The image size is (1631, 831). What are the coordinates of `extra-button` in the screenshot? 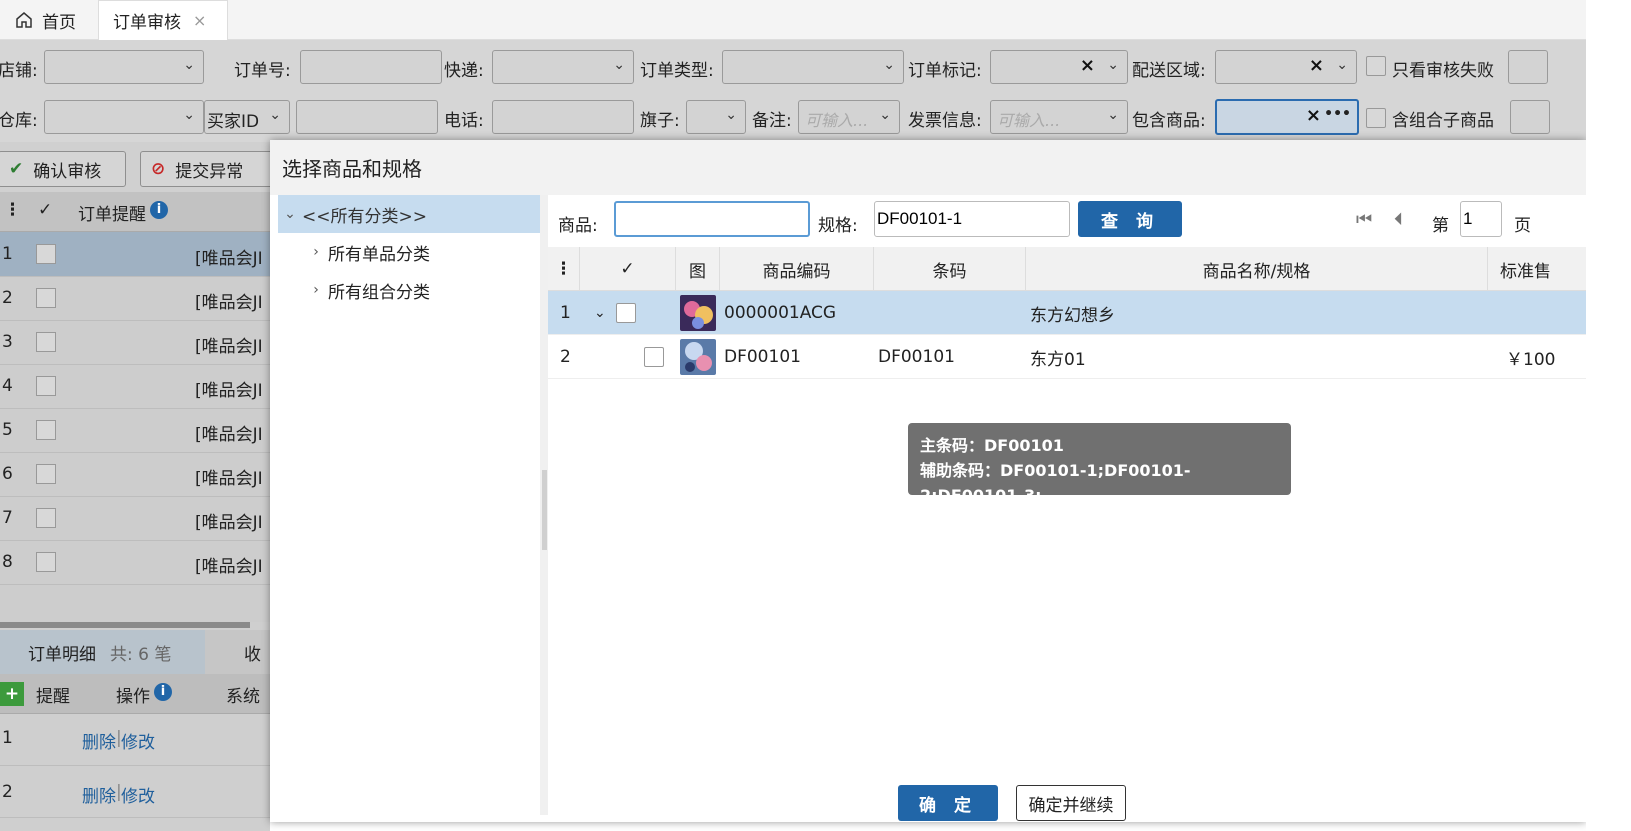 It's located at (1530, 117).